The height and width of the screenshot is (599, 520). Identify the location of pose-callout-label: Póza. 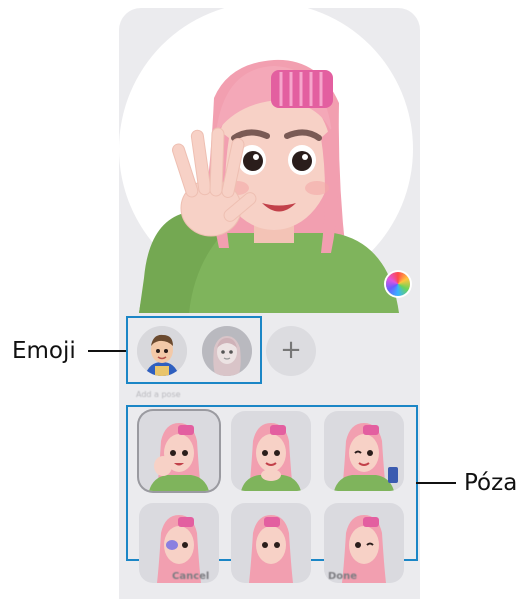
(491, 483).